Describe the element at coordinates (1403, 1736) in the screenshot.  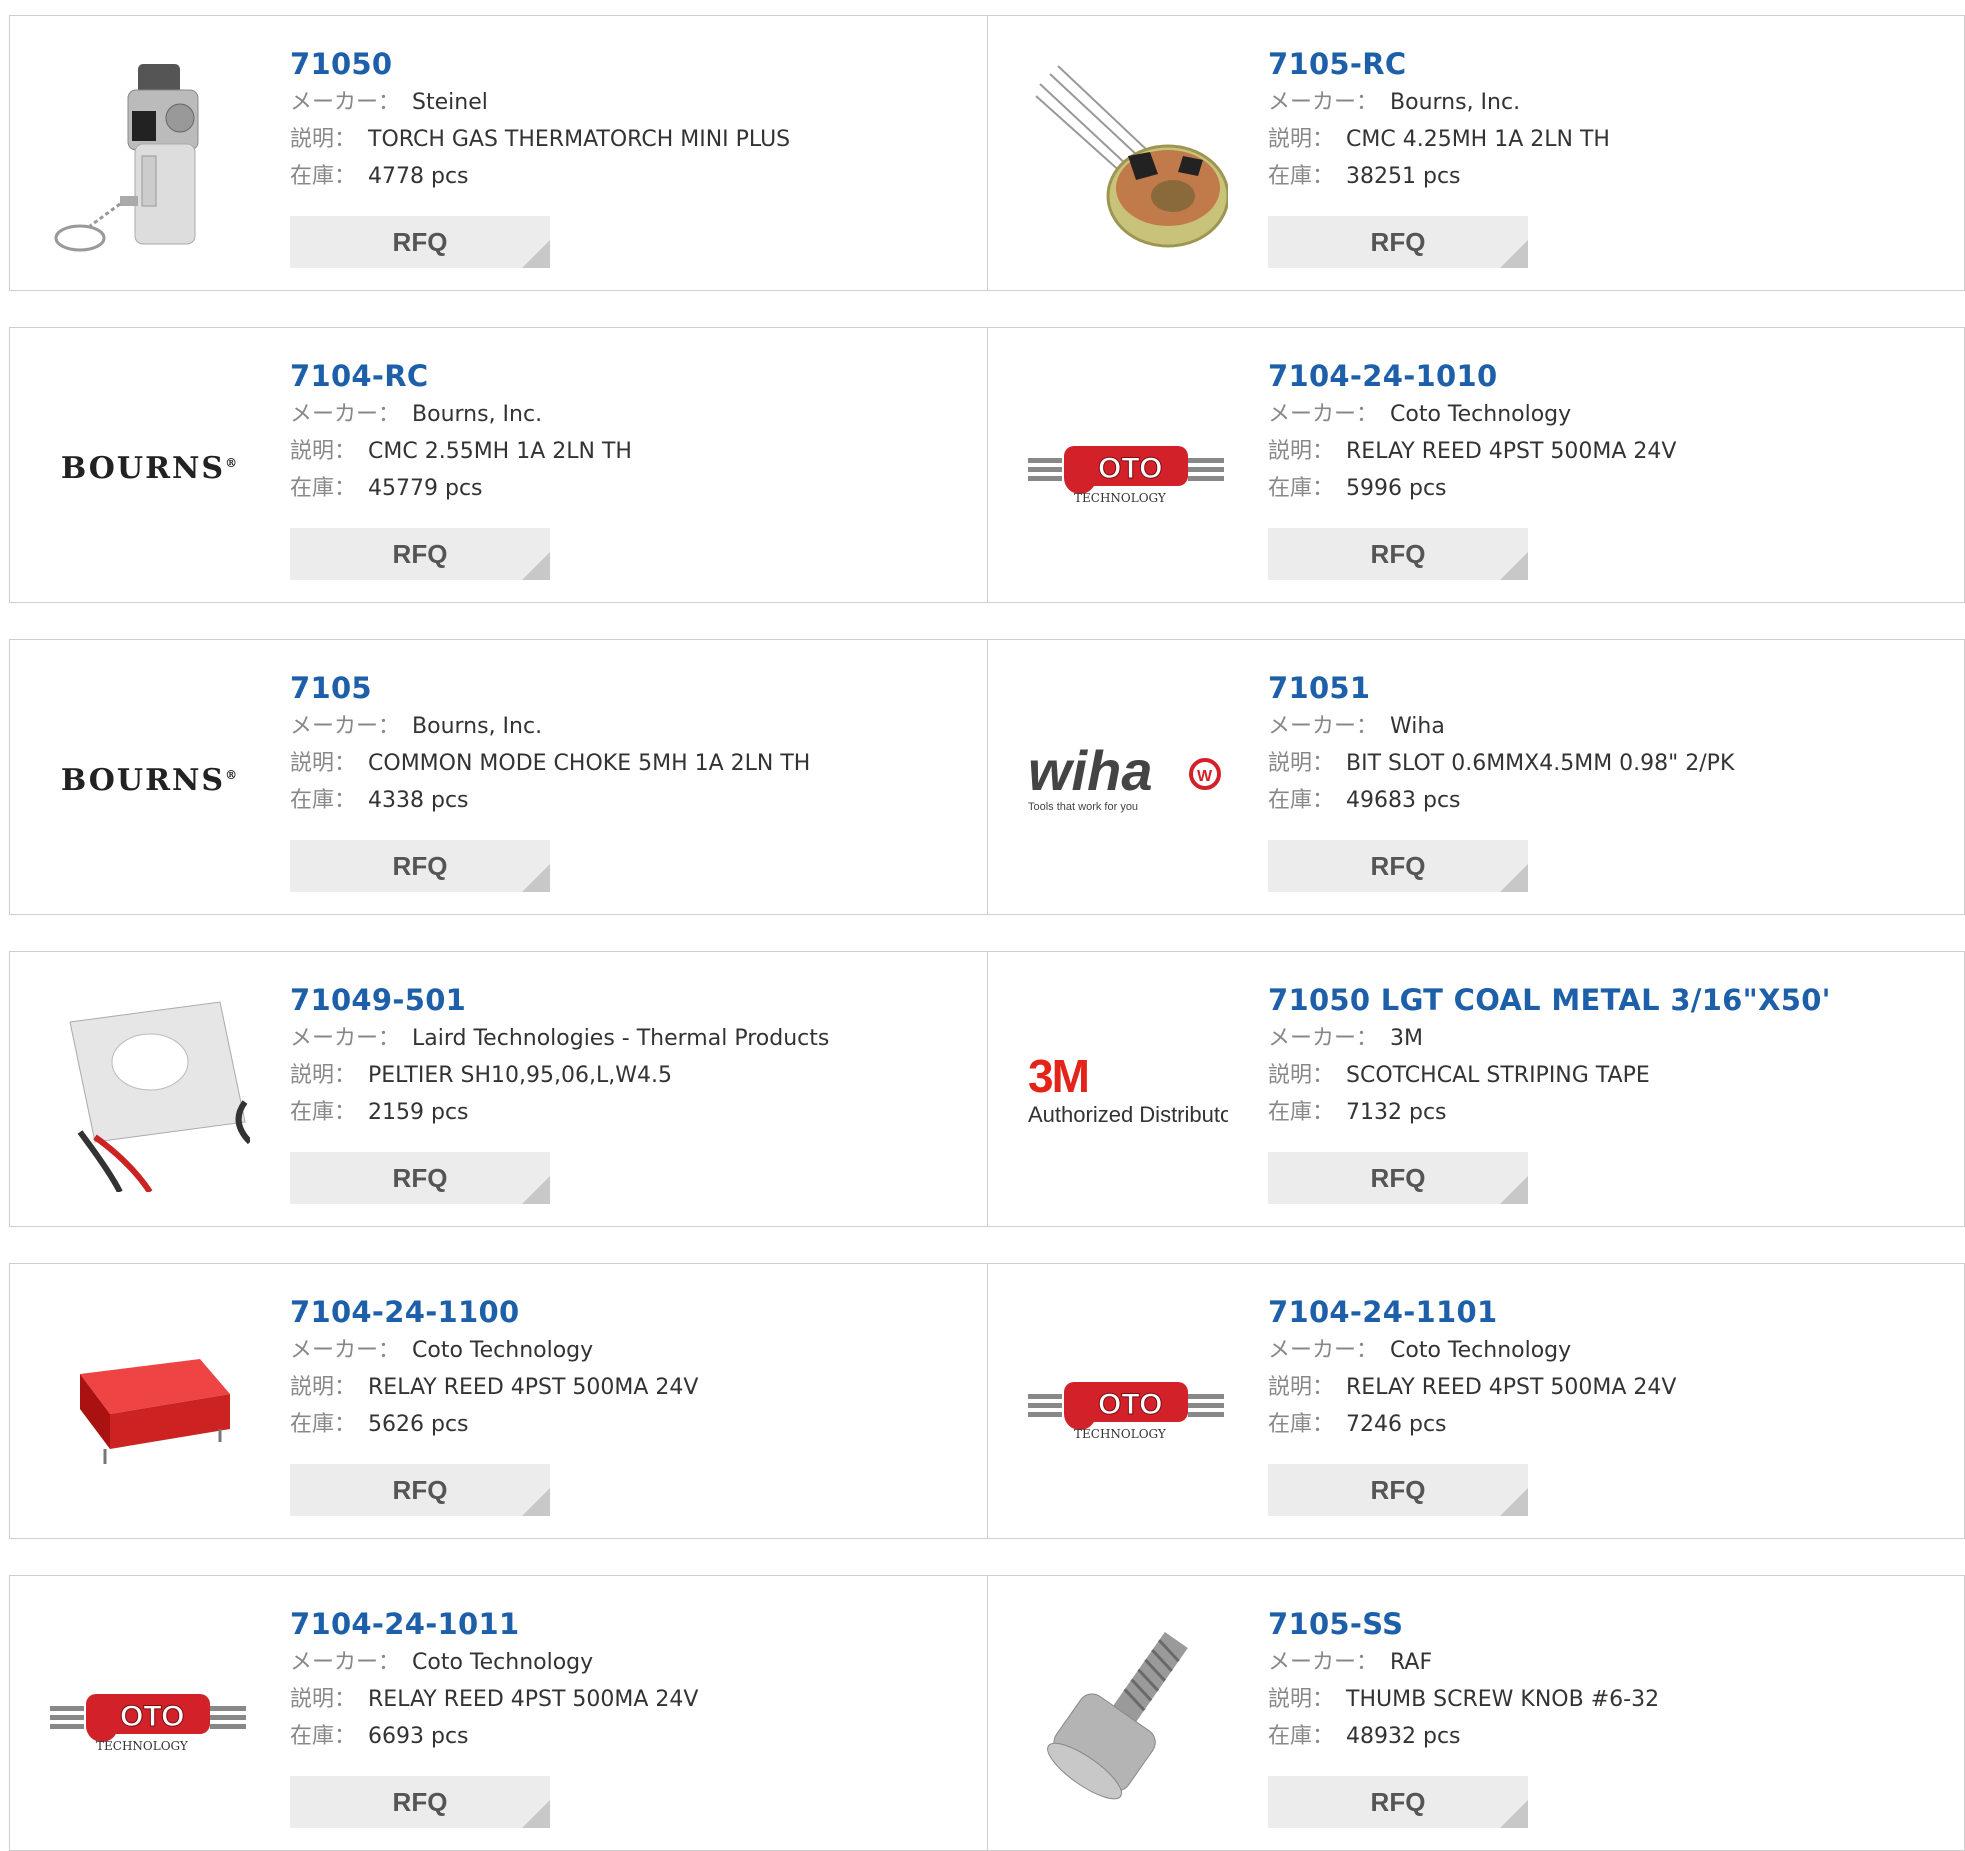
I see `stock-value: 48932 pcs` at that location.